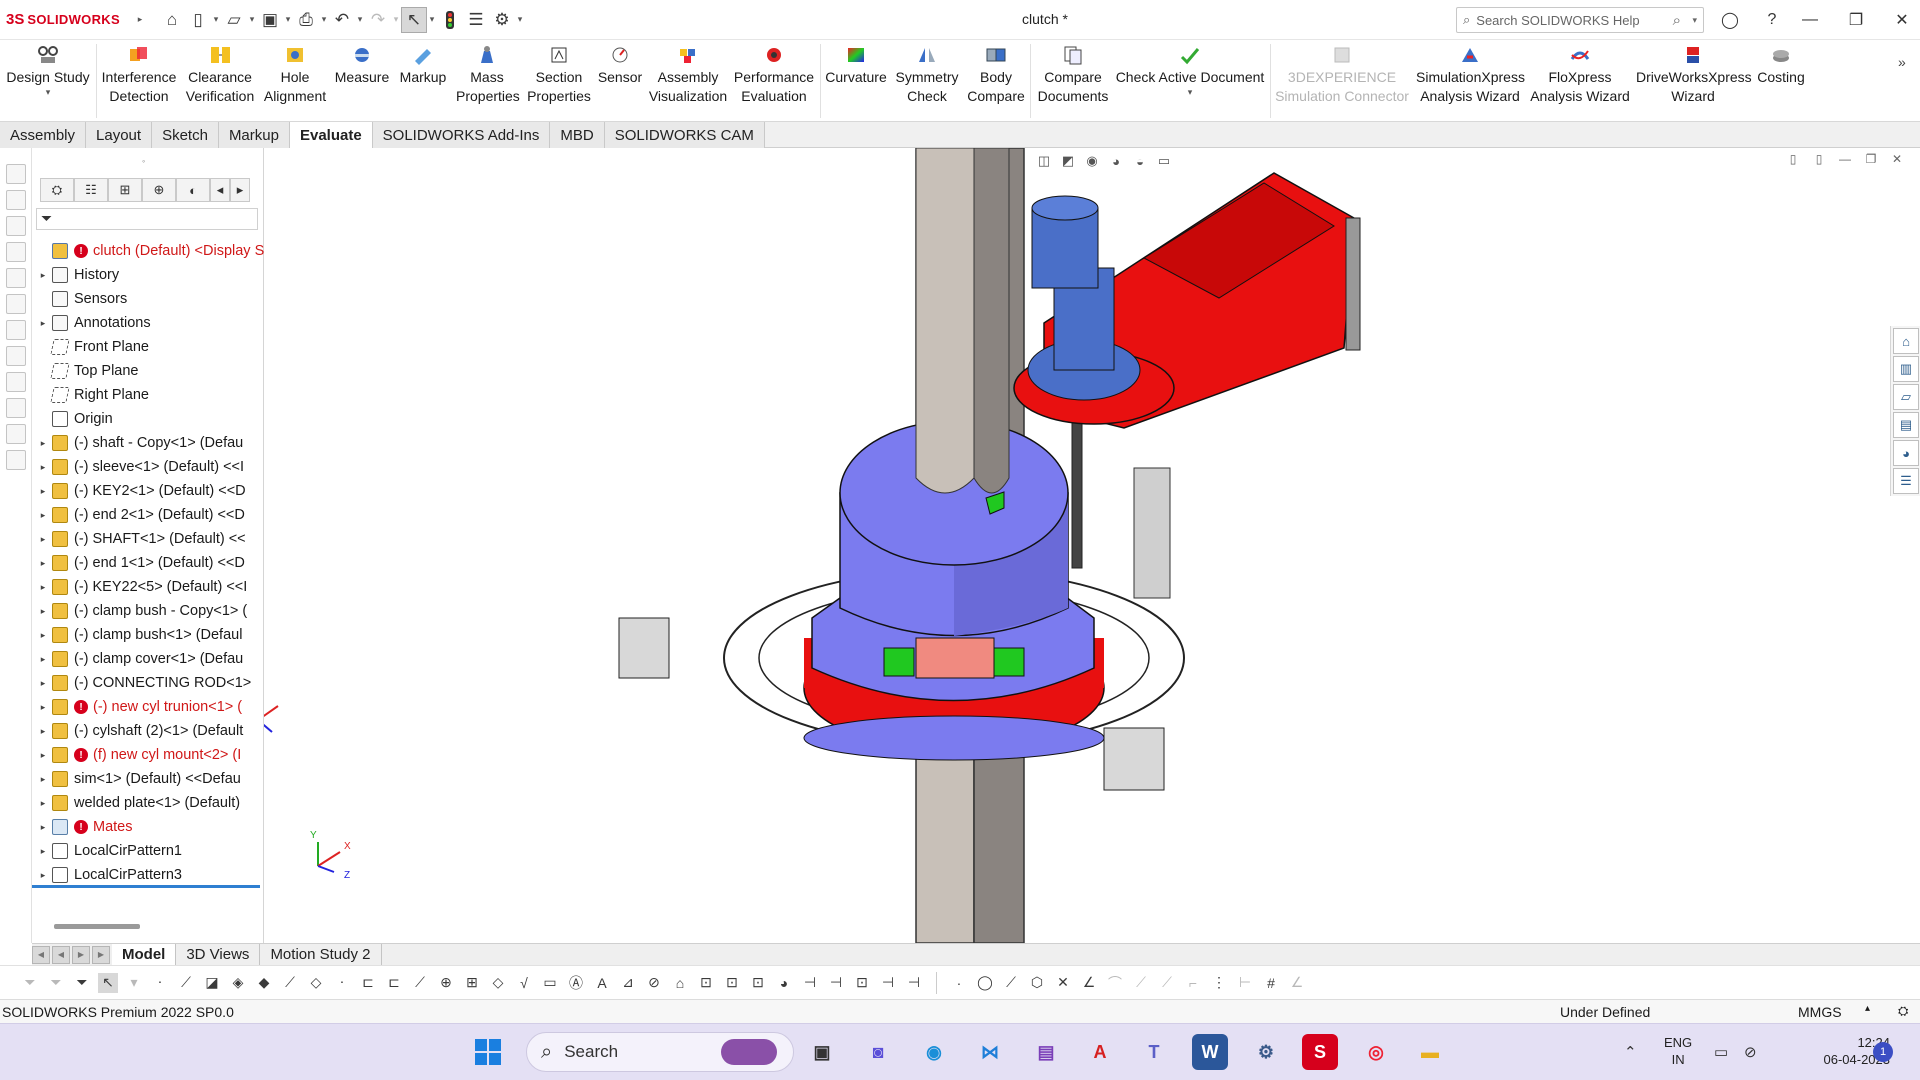 This screenshot has width=1920, height=1080. Describe the element at coordinates (990, 1052) in the screenshot. I see `vscode-icon: ⋈` at that location.